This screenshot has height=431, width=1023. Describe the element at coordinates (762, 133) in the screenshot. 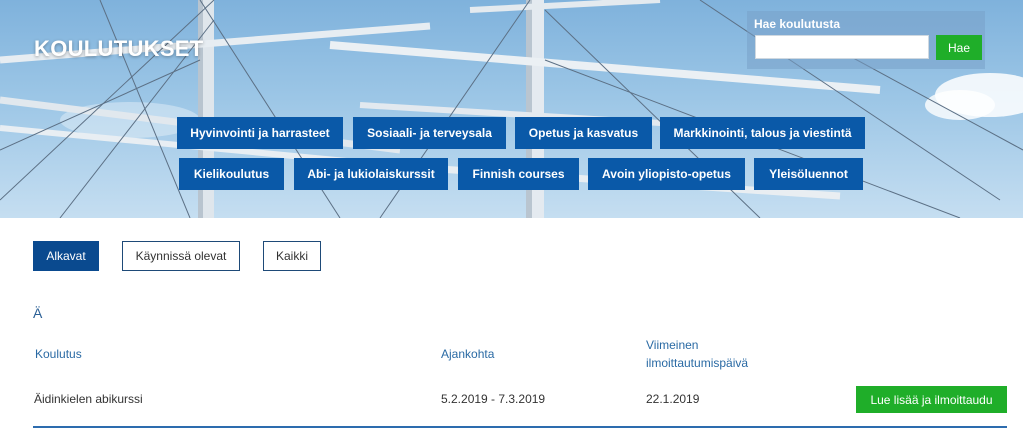

I see `category-button-markkinointi: Markkinointi, talous ja viestintä` at that location.